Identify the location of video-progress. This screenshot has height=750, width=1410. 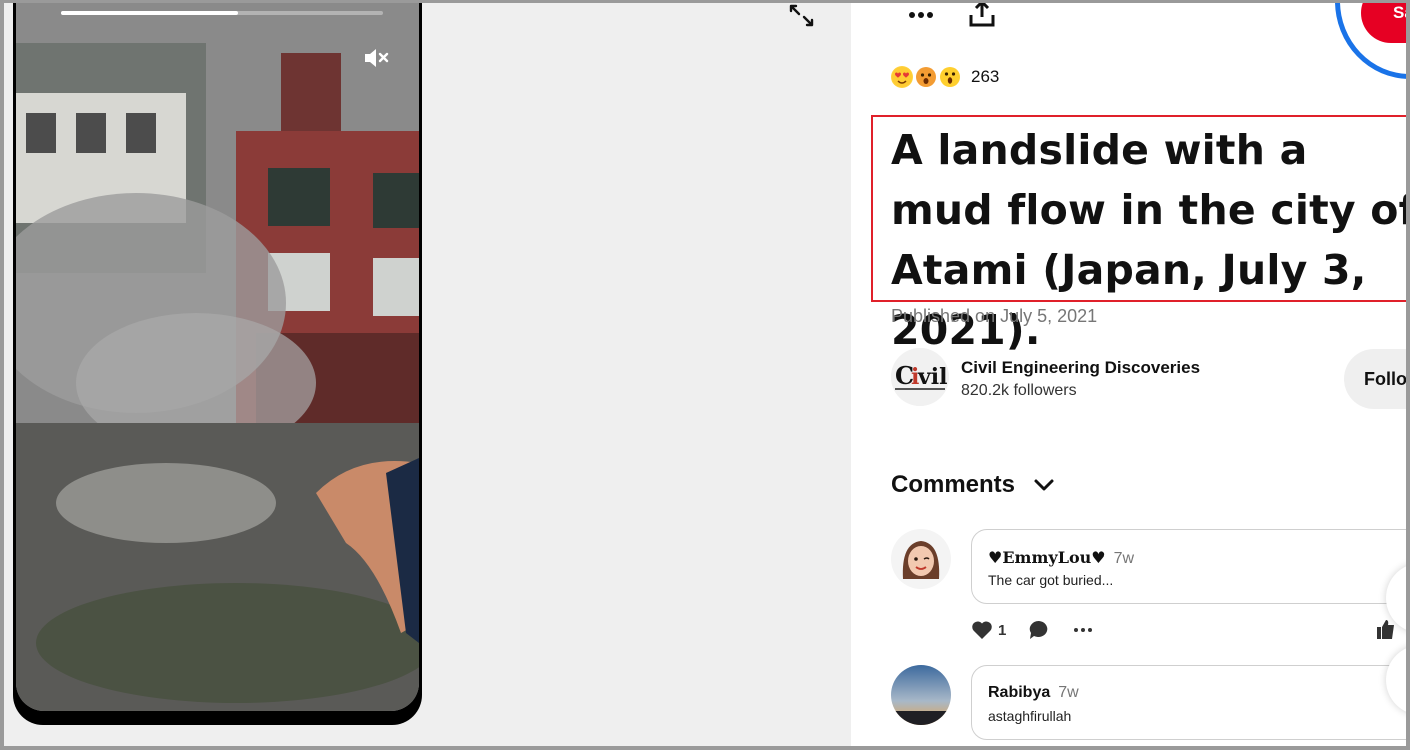
(222, 13).